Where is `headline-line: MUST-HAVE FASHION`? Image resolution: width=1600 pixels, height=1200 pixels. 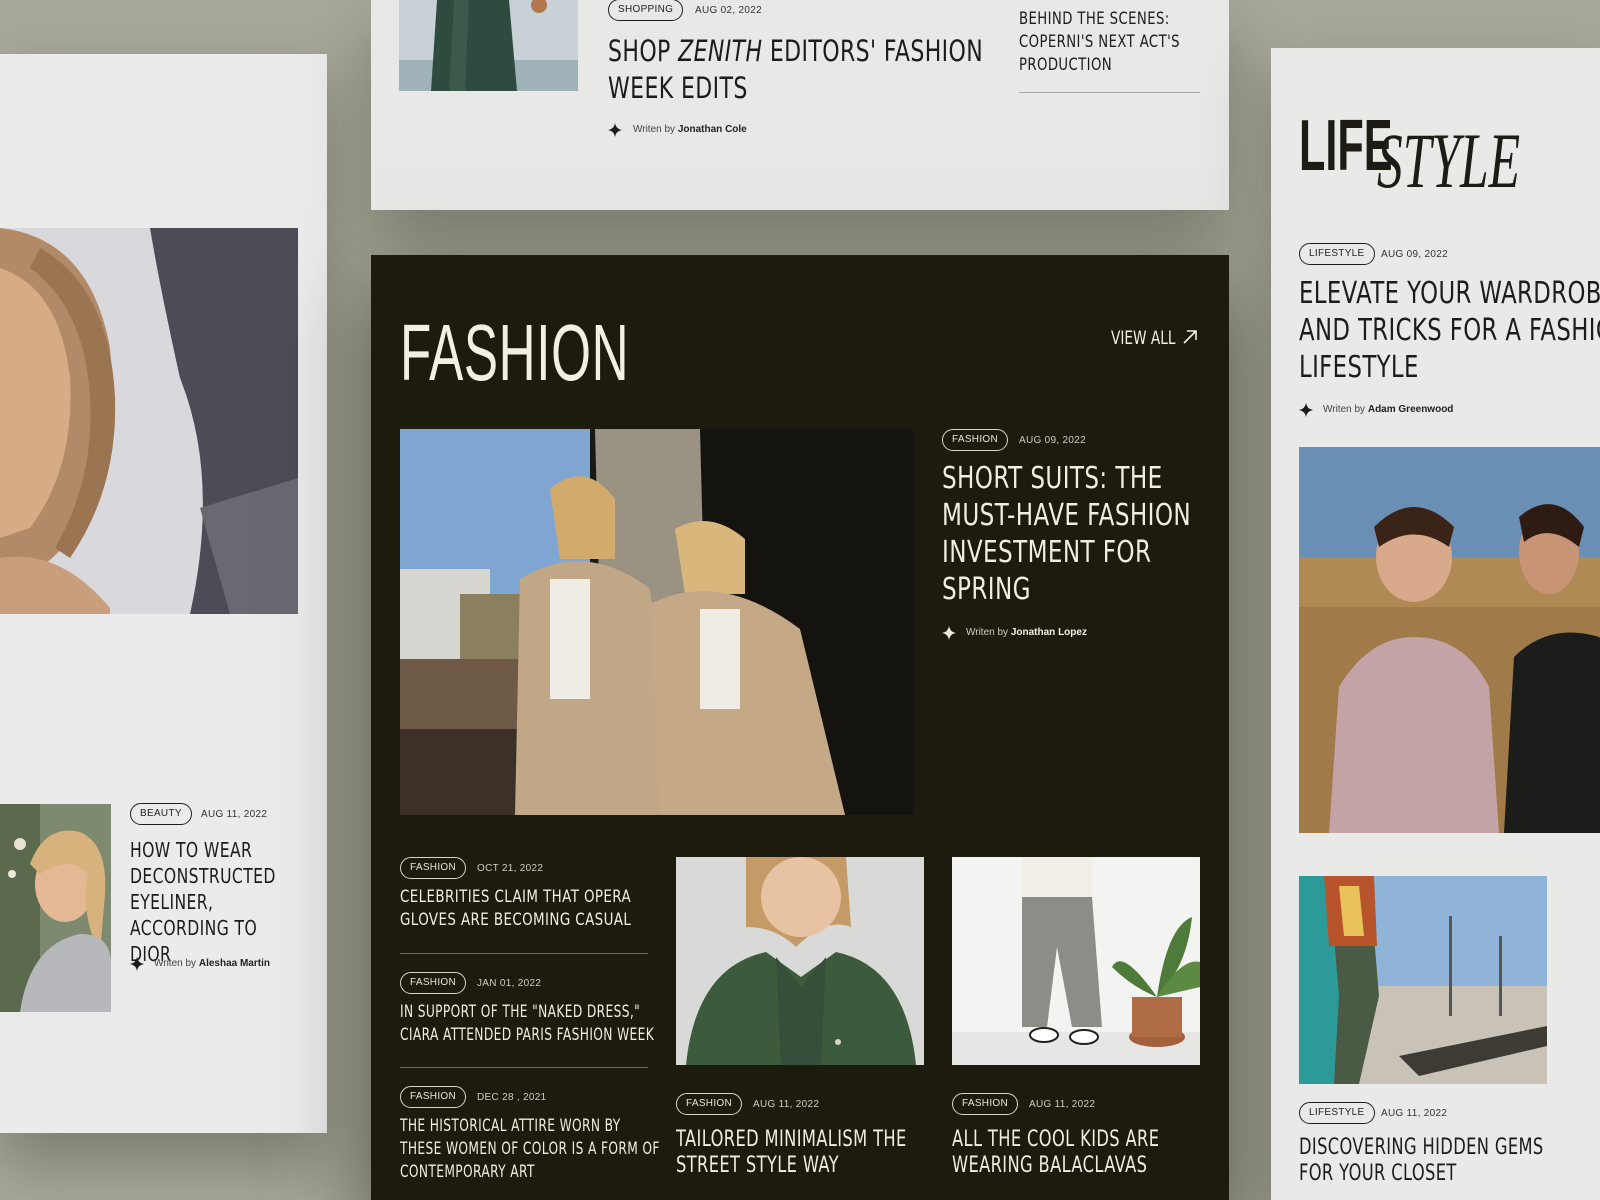
headline-line: MUST-HAVE FASHION is located at coordinates (1067, 515).